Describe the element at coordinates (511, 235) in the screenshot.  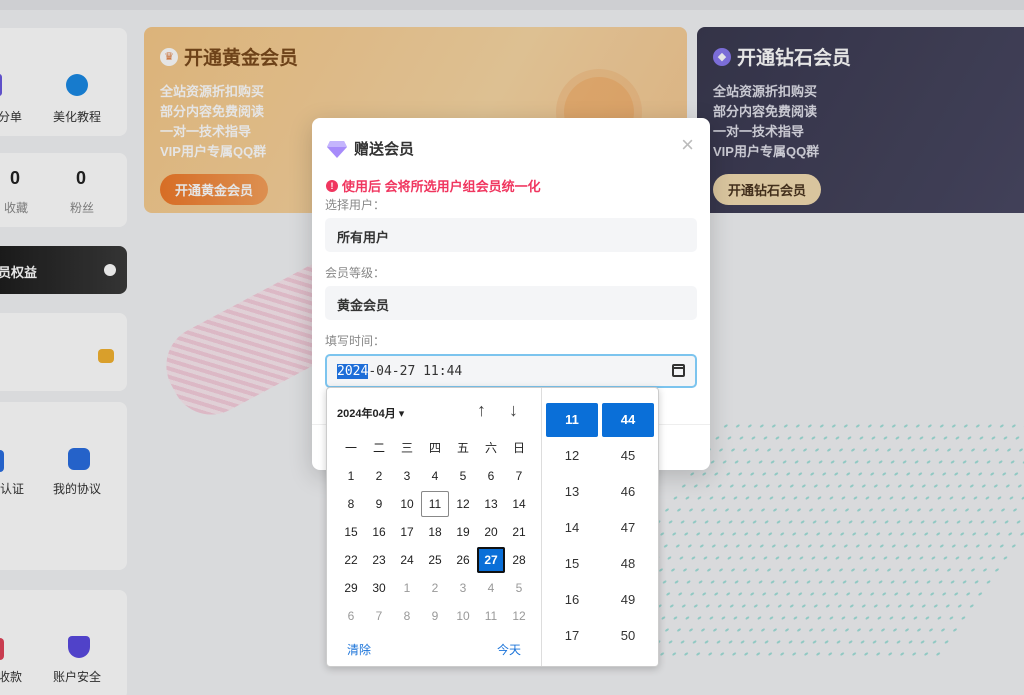
I see `user-select: 所有用户` at that location.